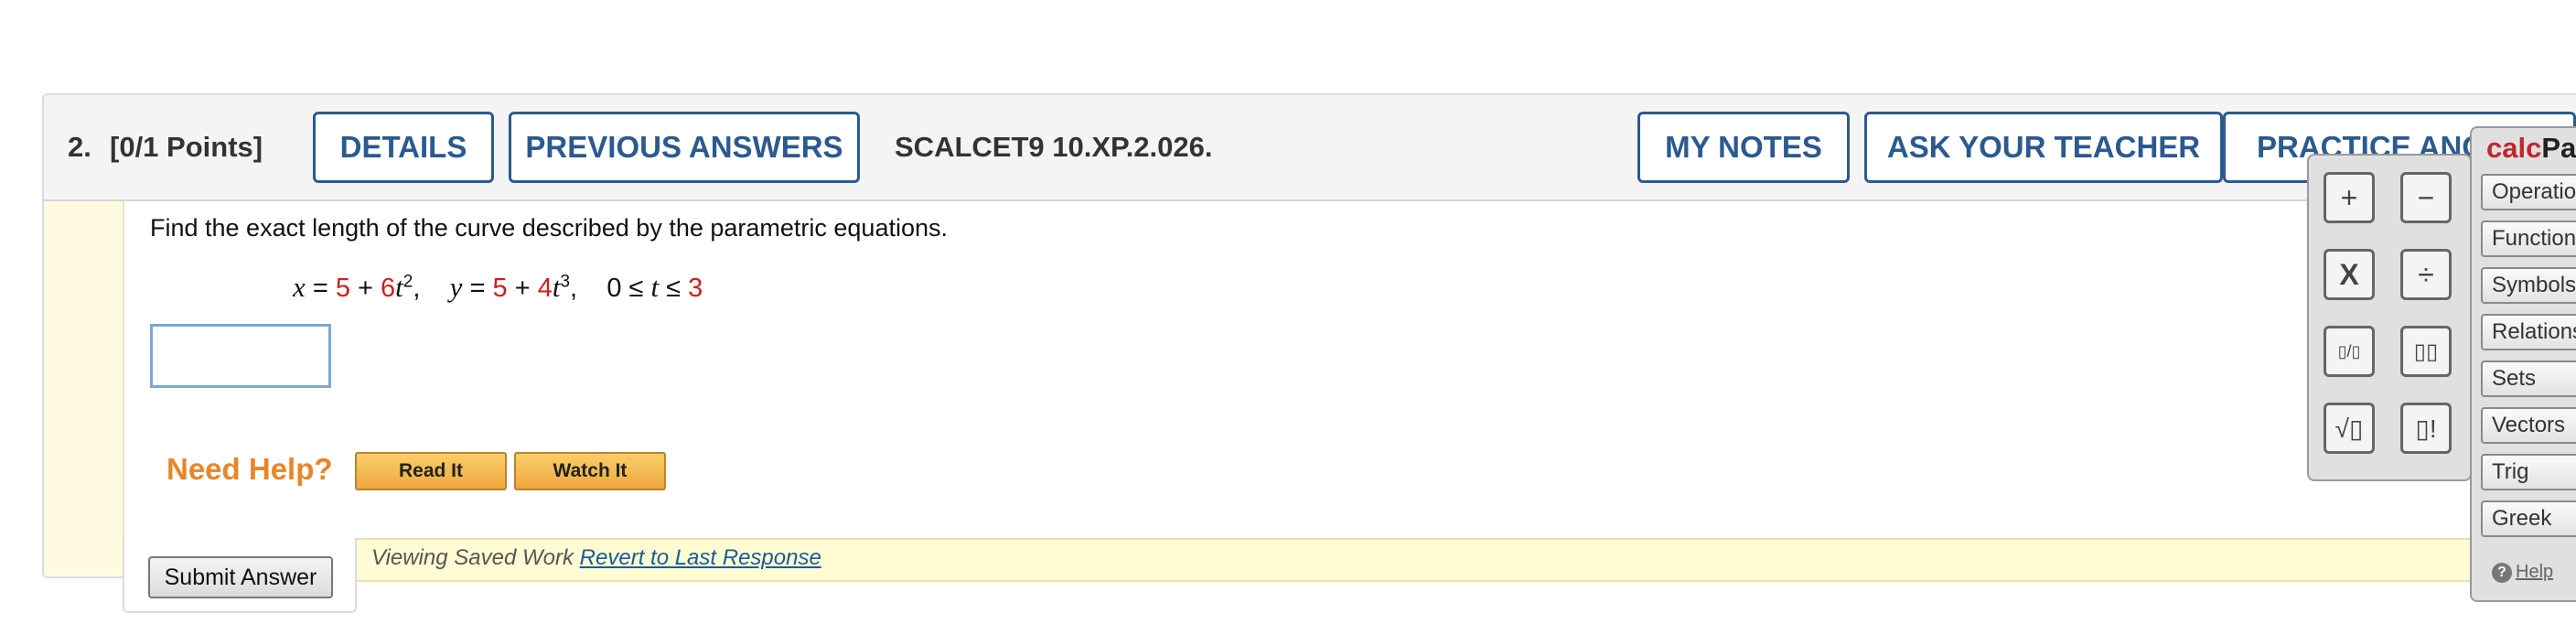  What do you see at coordinates (388, 288) in the screenshot?
I see `x-coefficient: 6` at bounding box center [388, 288].